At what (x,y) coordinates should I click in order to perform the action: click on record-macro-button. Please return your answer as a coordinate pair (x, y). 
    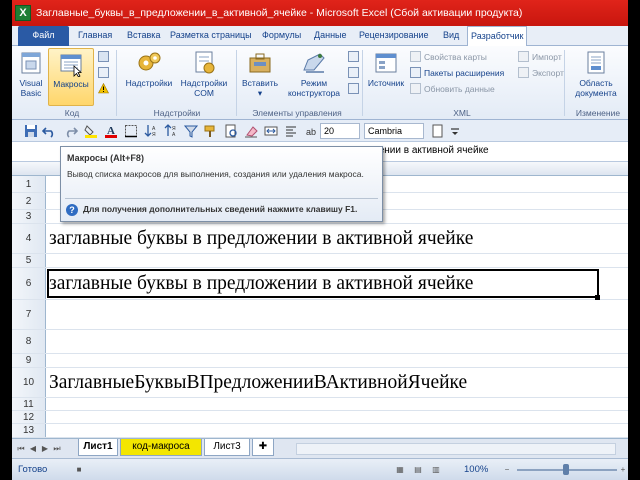
    Looking at the image, I should click on (105, 57).